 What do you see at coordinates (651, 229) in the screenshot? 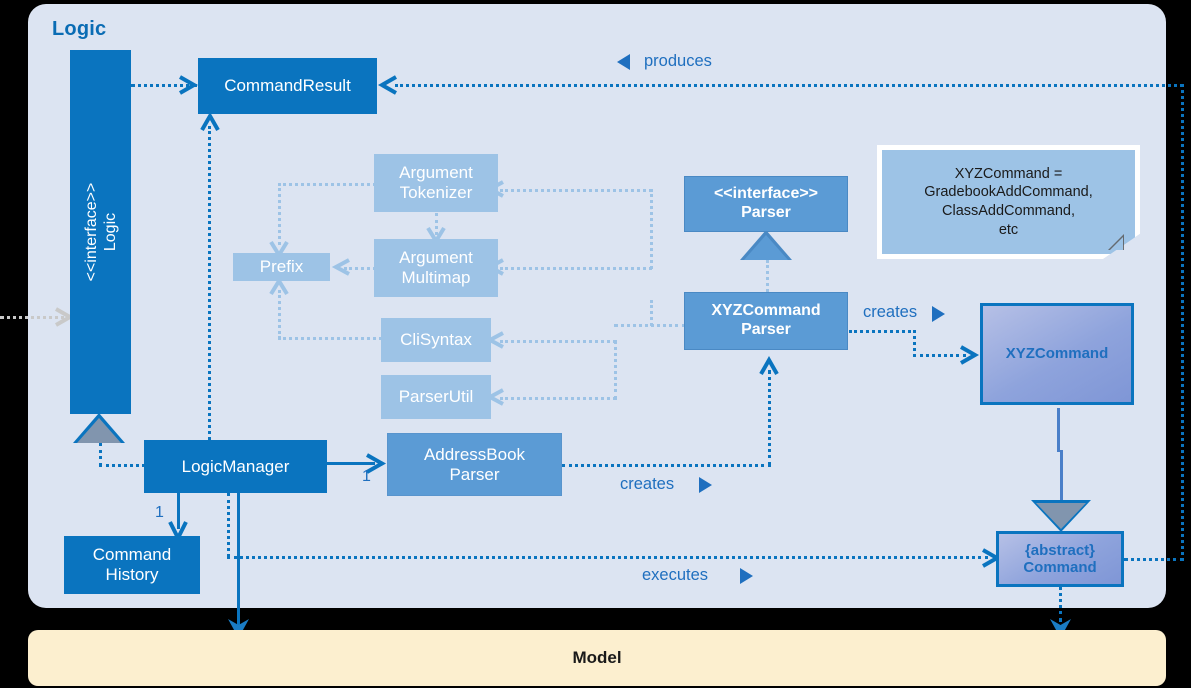
I see `parser-bus-vertical-upper` at bounding box center [651, 229].